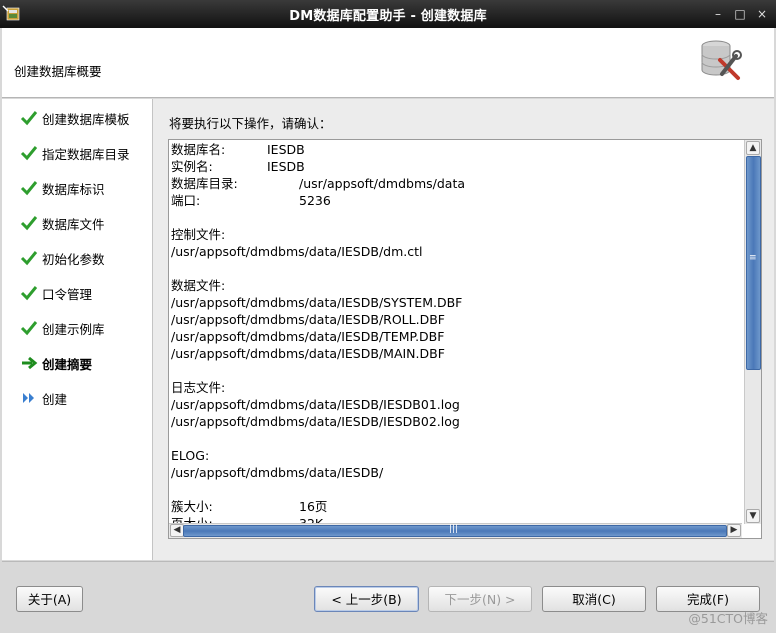  I want to click on step-db-identity: 数据库标识, so click(62, 188).